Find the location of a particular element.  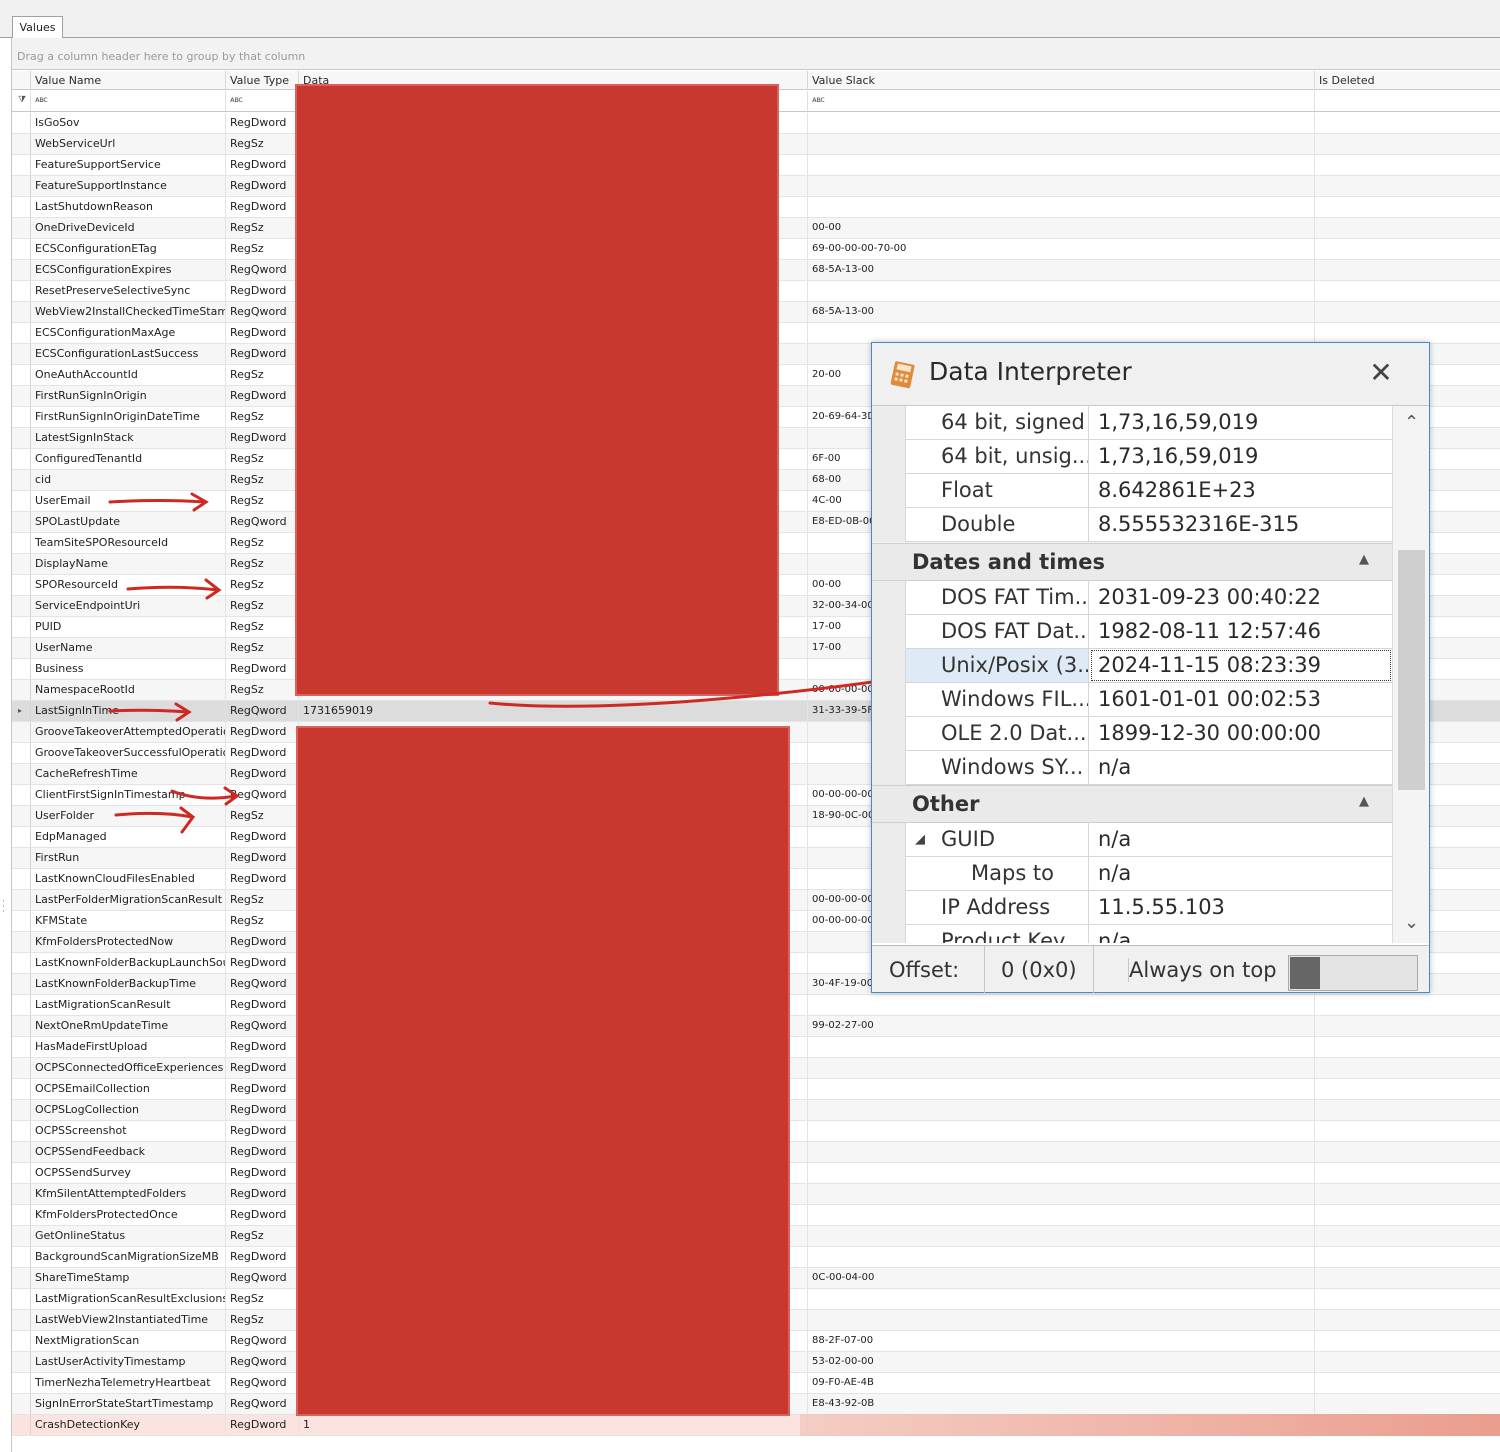

cell-value-slack: 09-F0-AE-4B is located at coordinates (1061, 1383).